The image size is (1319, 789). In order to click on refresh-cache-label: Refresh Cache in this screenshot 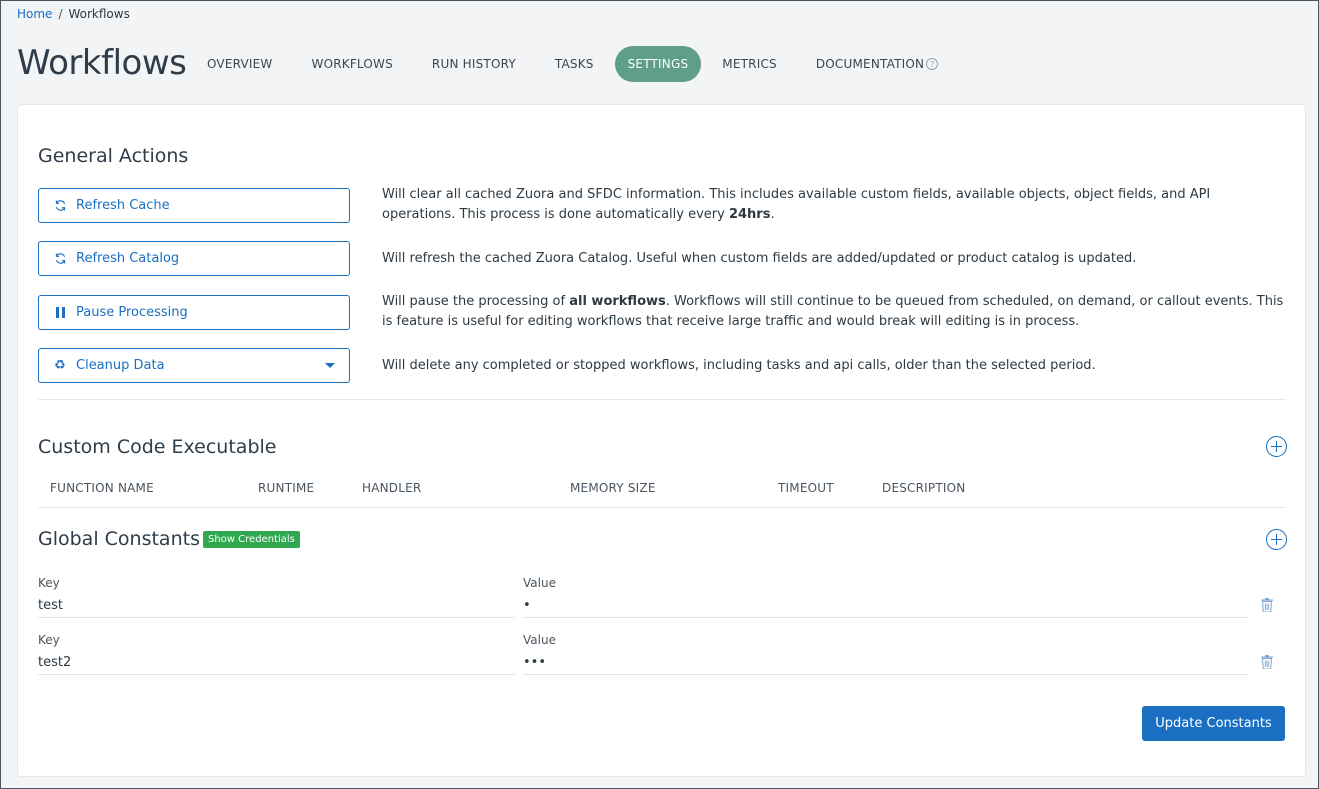, I will do `click(123, 205)`.